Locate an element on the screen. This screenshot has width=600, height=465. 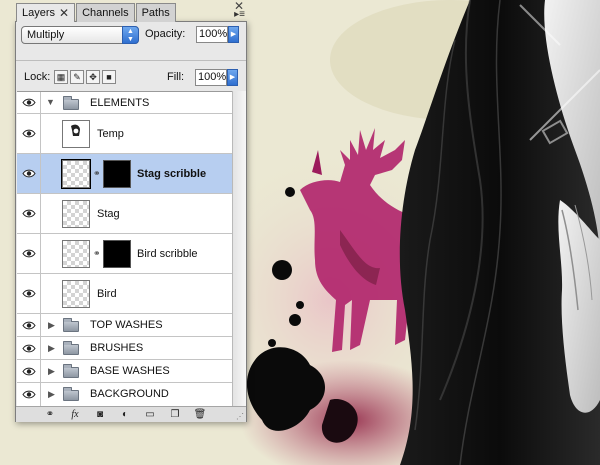
layer-group-elements: ▼ ELEMENTS is located at coordinates (124, 103).